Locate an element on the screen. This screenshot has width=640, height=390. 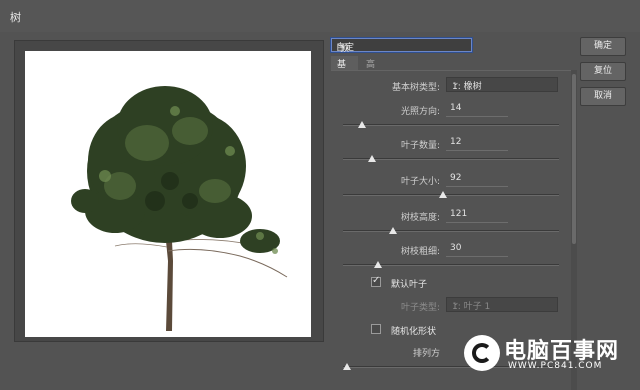
scrollbar-thumb is located at coordinates (574, 159).